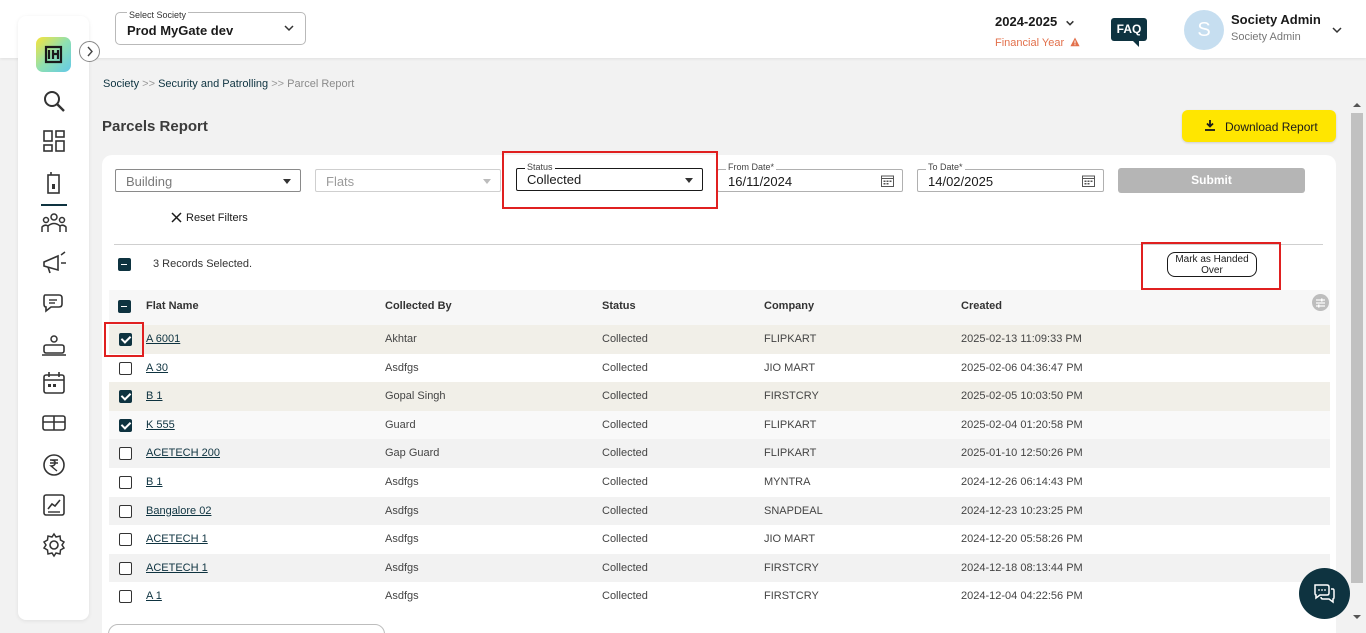  Describe the element at coordinates (321, 84) in the screenshot. I see `breadcrumb-current: Parcel Report` at that location.